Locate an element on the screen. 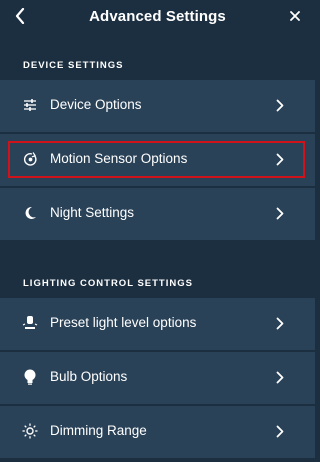 This screenshot has width=320, height=462. row-night-settings: Night Settings is located at coordinates (157, 214).